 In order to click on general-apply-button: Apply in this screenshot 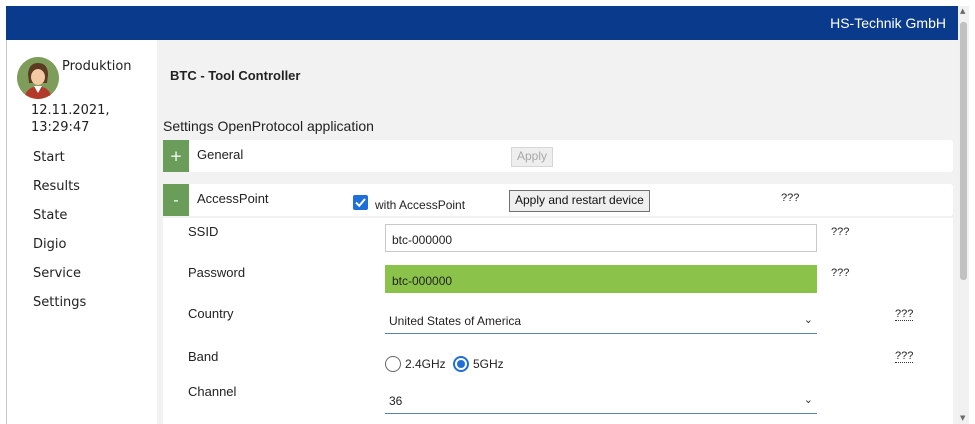, I will do `click(532, 157)`.